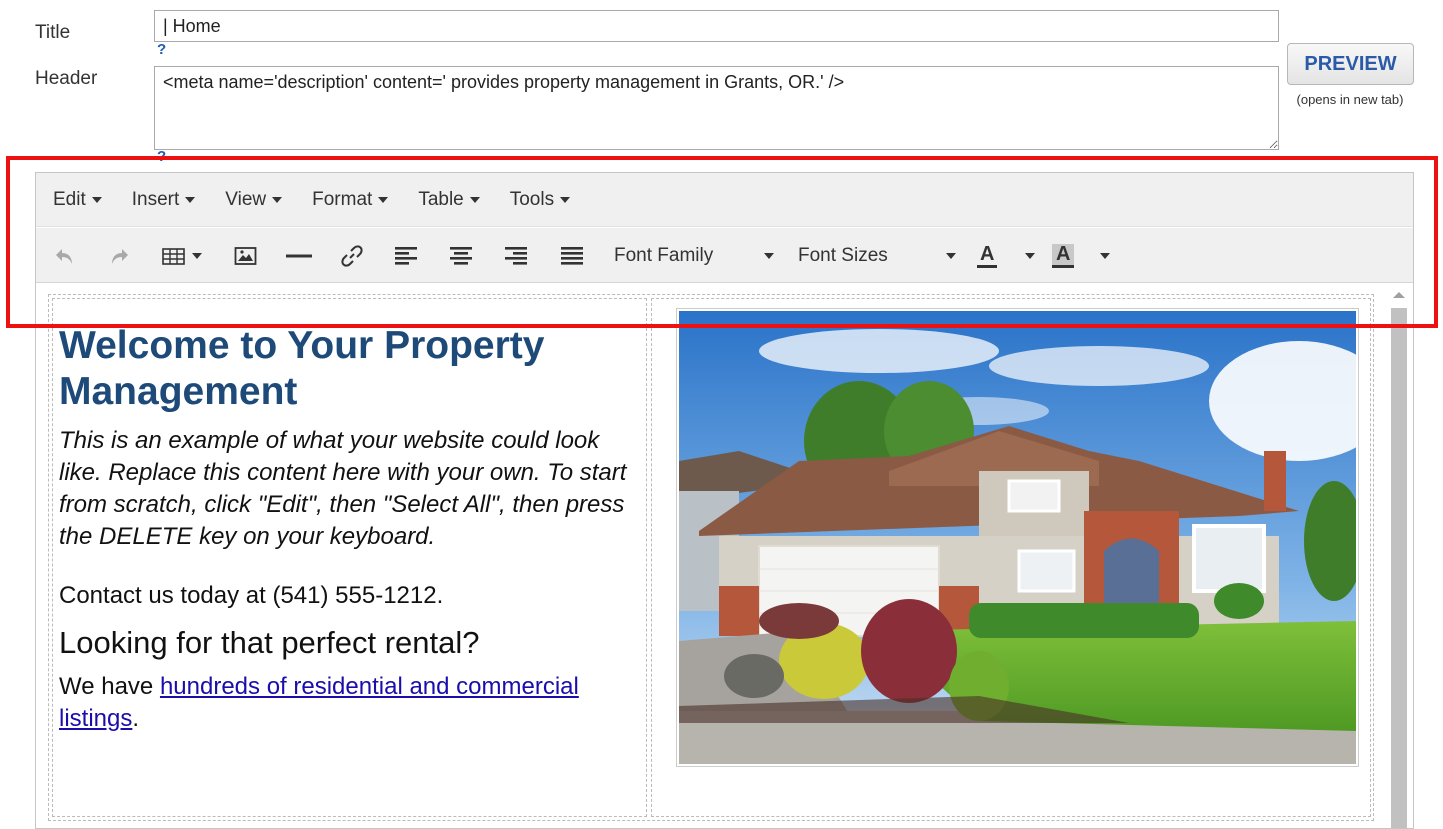 The width and height of the screenshot is (1443, 829). Describe the element at coordinates (1399, 295) in the screenshot. I see `scroll-up-arrow-icon` at that location.